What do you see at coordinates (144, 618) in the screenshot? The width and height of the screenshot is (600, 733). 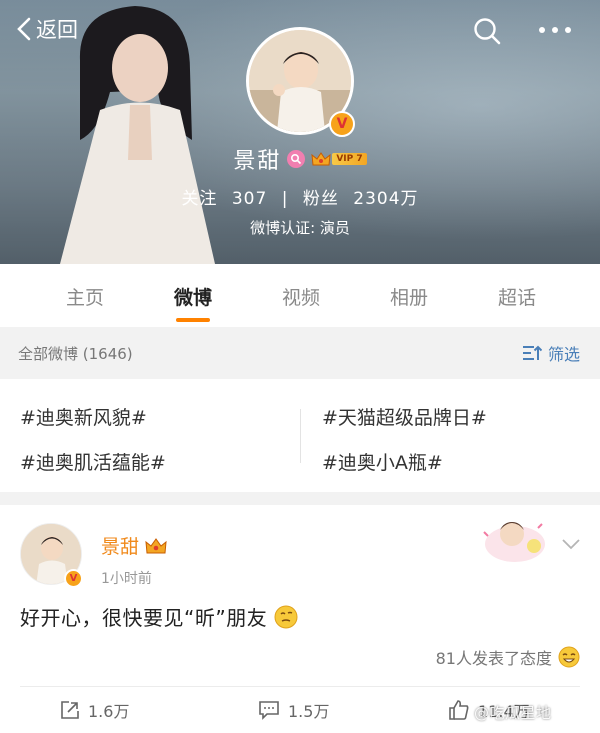 I see `post-body: 好开心，很快要见“昕”朋友` at bounding box center [144, 618].